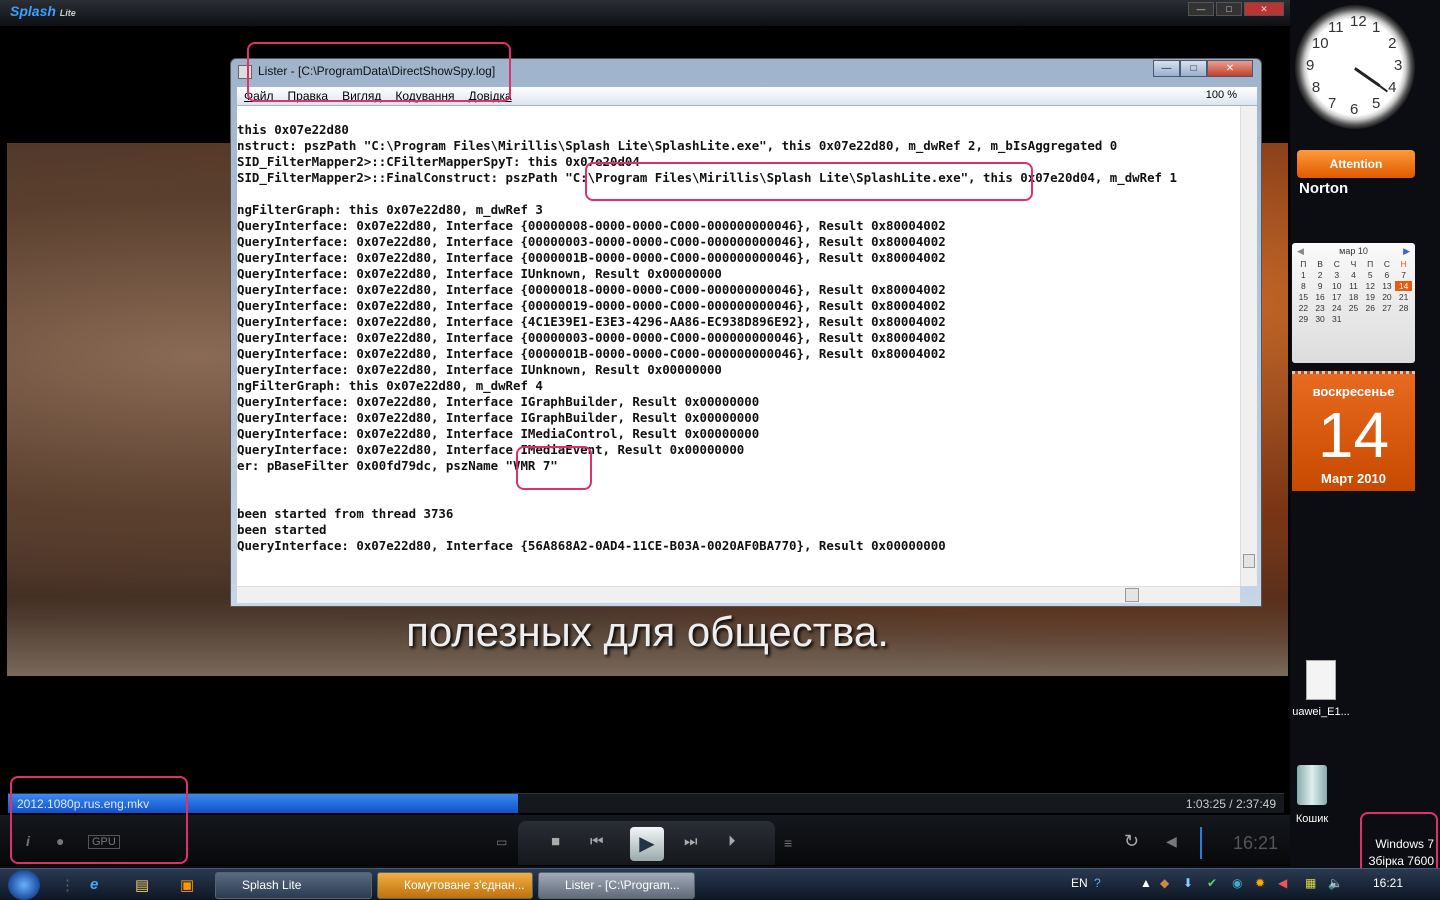 The height and width of the screenshot is (900, 1440). I want to click on calendar-day-cell: 14, so click(1403, 286).